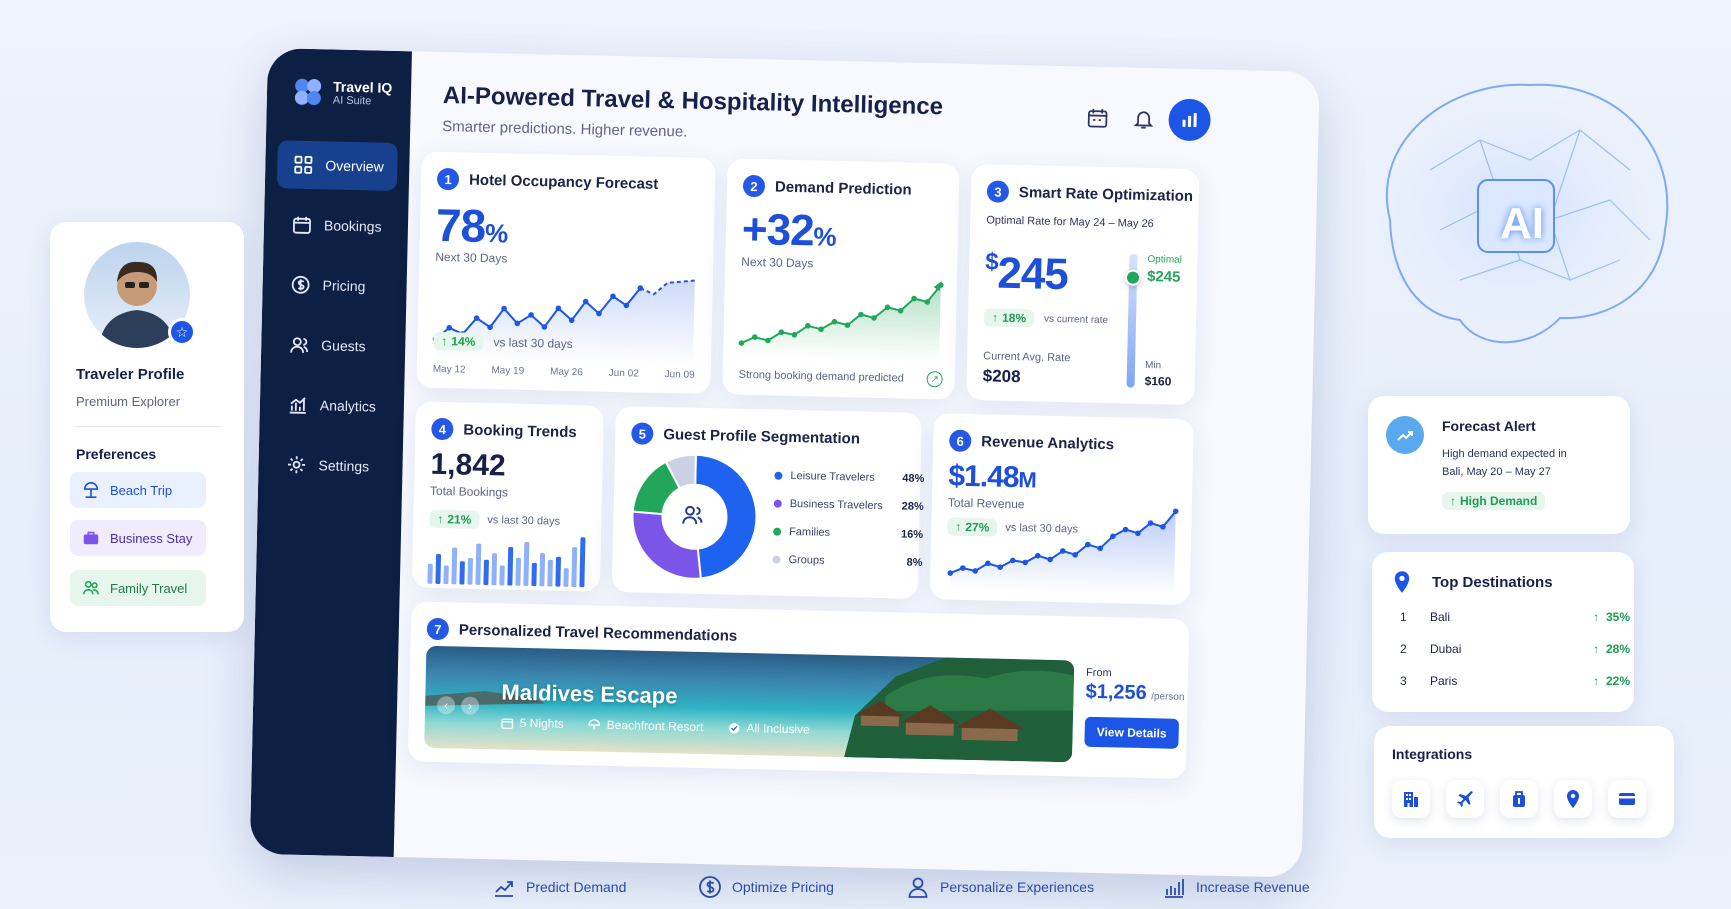  Describe the element at coordinates (334, 285) in the screenshot. I see `sidebar-item-pricing: Pricing` at that location.